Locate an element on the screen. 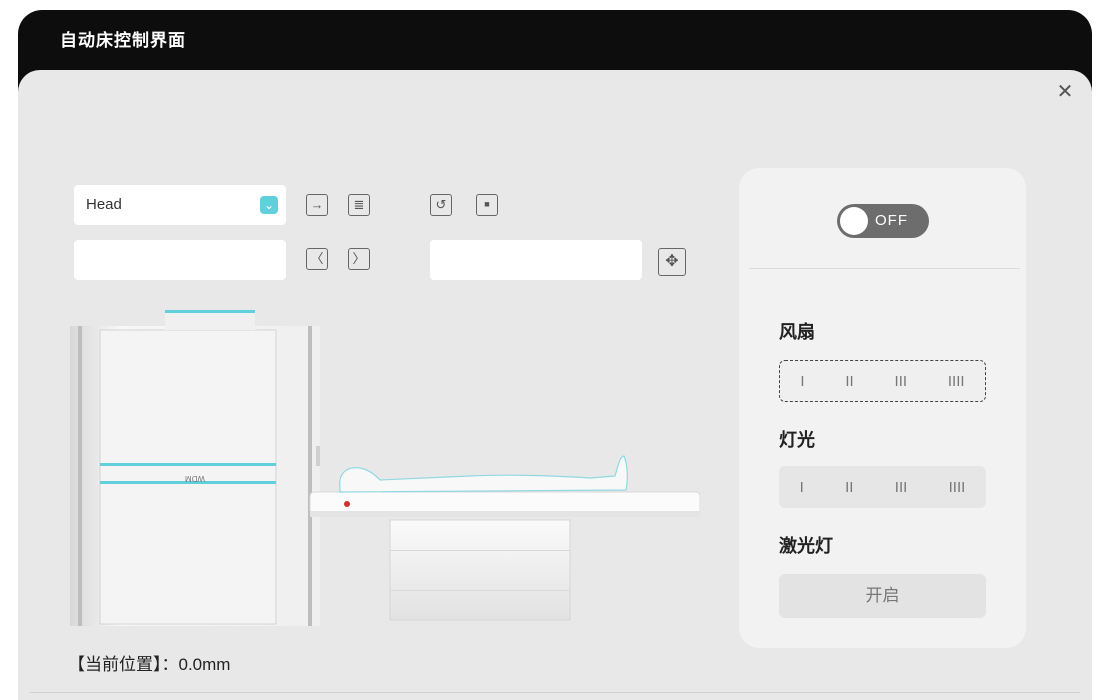  light-level-2: II is located at coordinates (849, 487).